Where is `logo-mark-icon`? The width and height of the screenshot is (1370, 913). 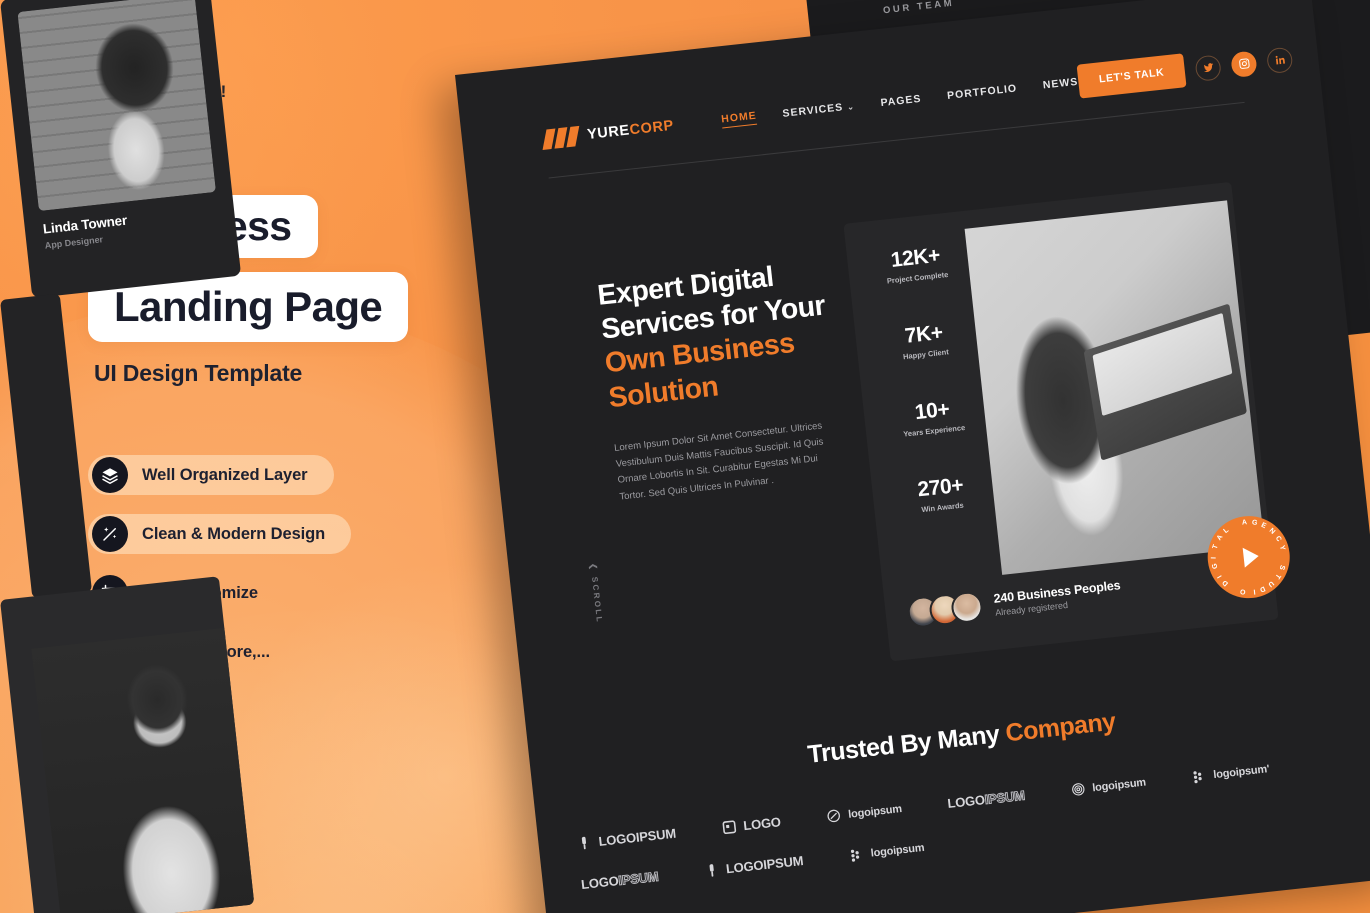 logo-mark-icon is located at coordinates (561, 137).